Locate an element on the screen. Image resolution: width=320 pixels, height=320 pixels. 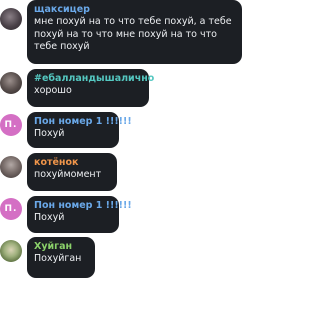
avatar-kotenok is located at coordinates (11, 167).